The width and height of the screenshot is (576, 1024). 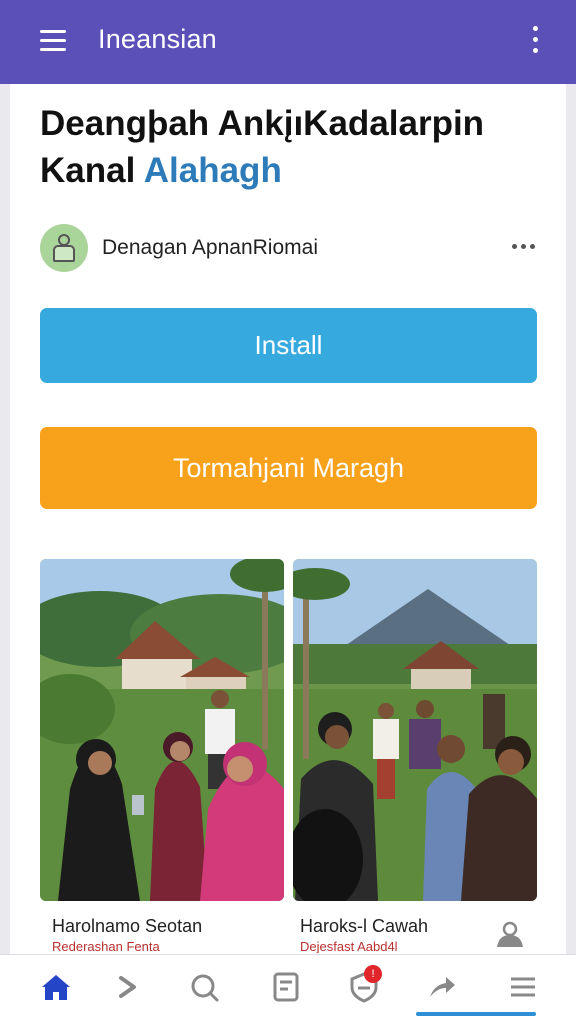 I want to click on more-horiz-icon, so click(x=524, y=248).